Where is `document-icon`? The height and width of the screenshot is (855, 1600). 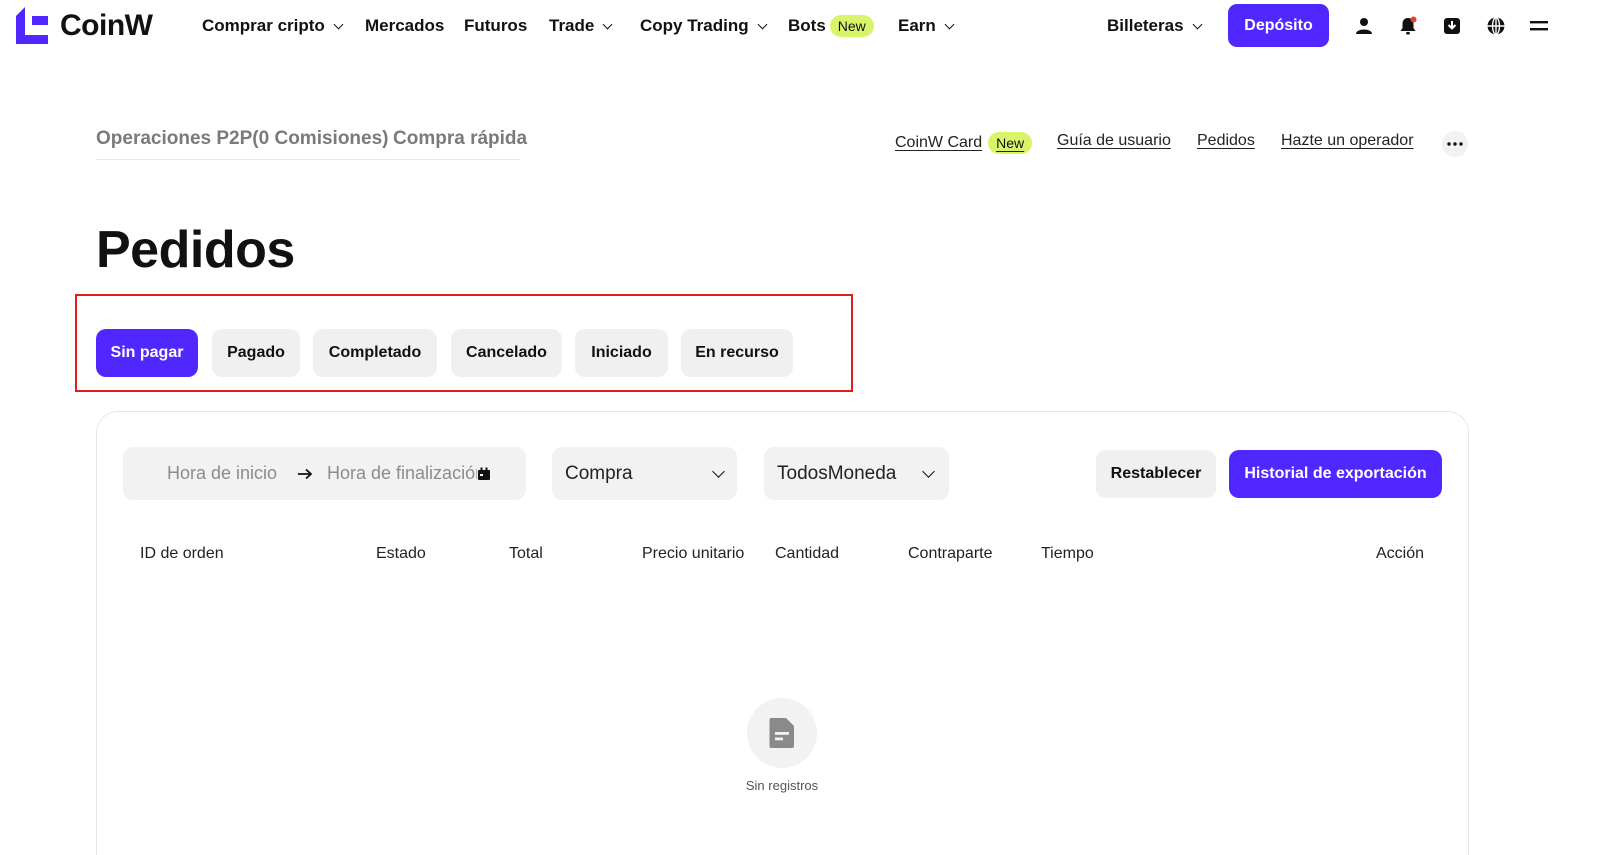 document-icon is located at coordinates (781, 733).